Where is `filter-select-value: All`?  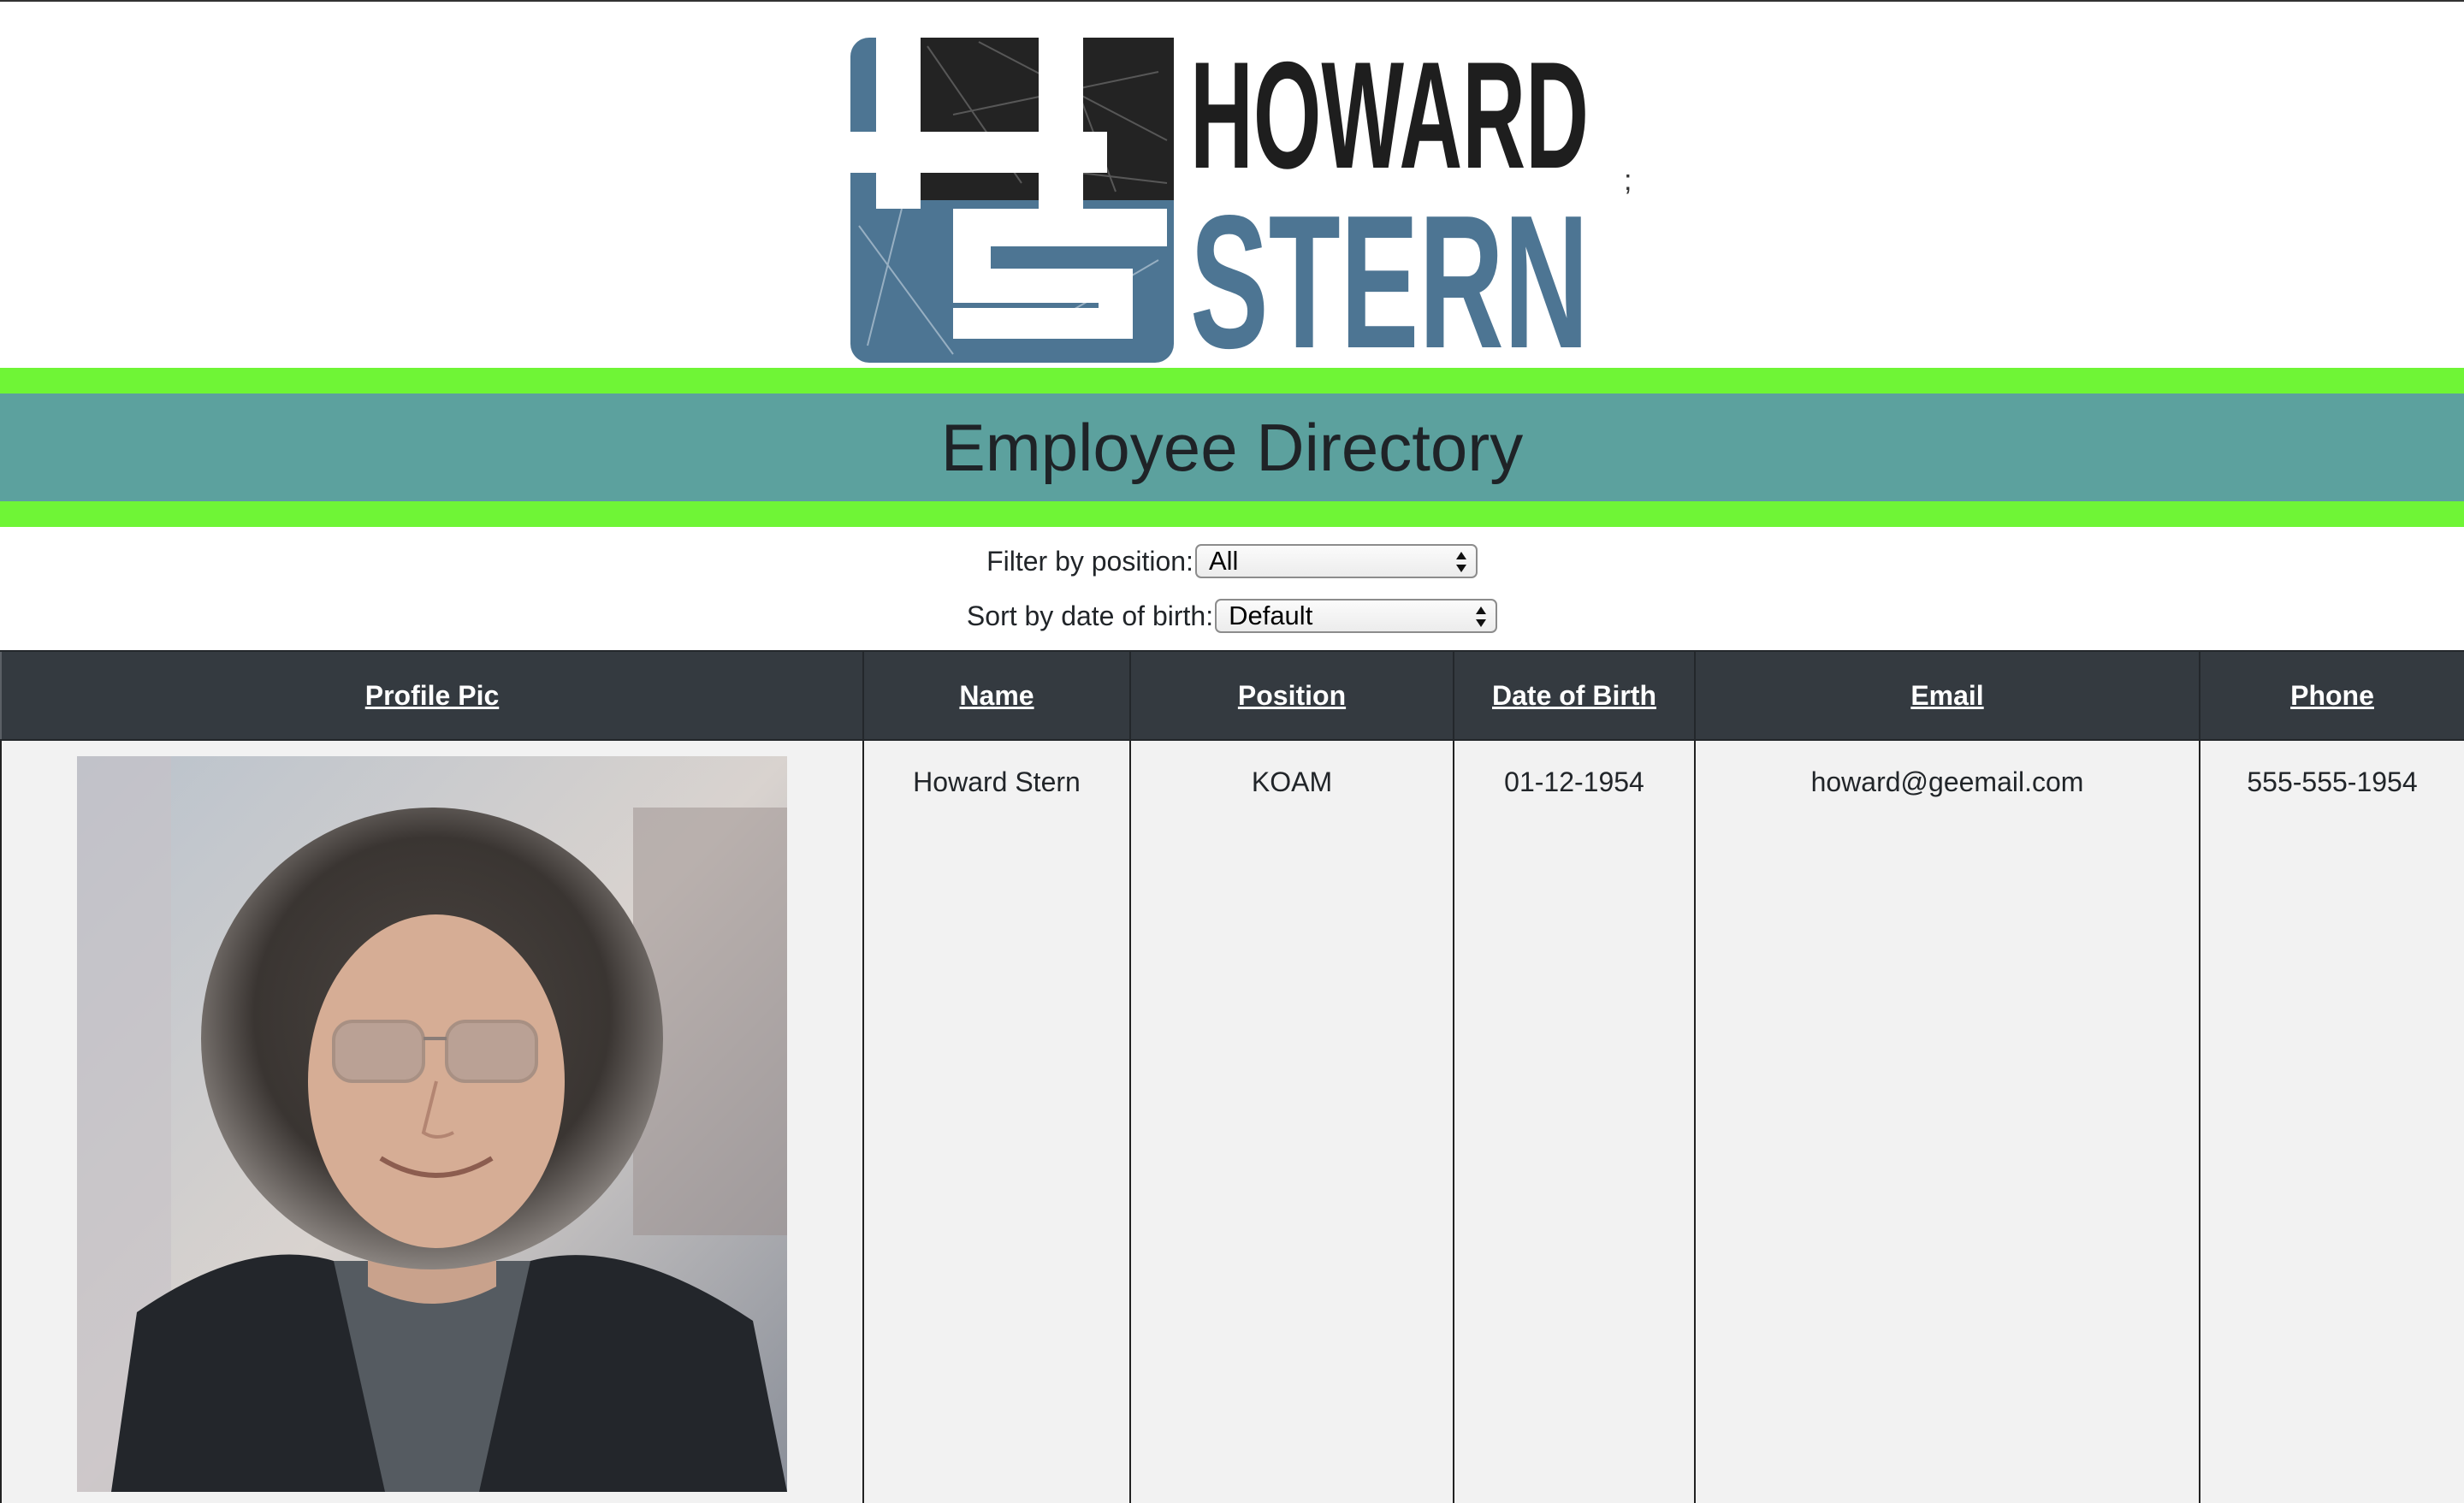
filter-select-value: All is located at coordinates (1223, 561).